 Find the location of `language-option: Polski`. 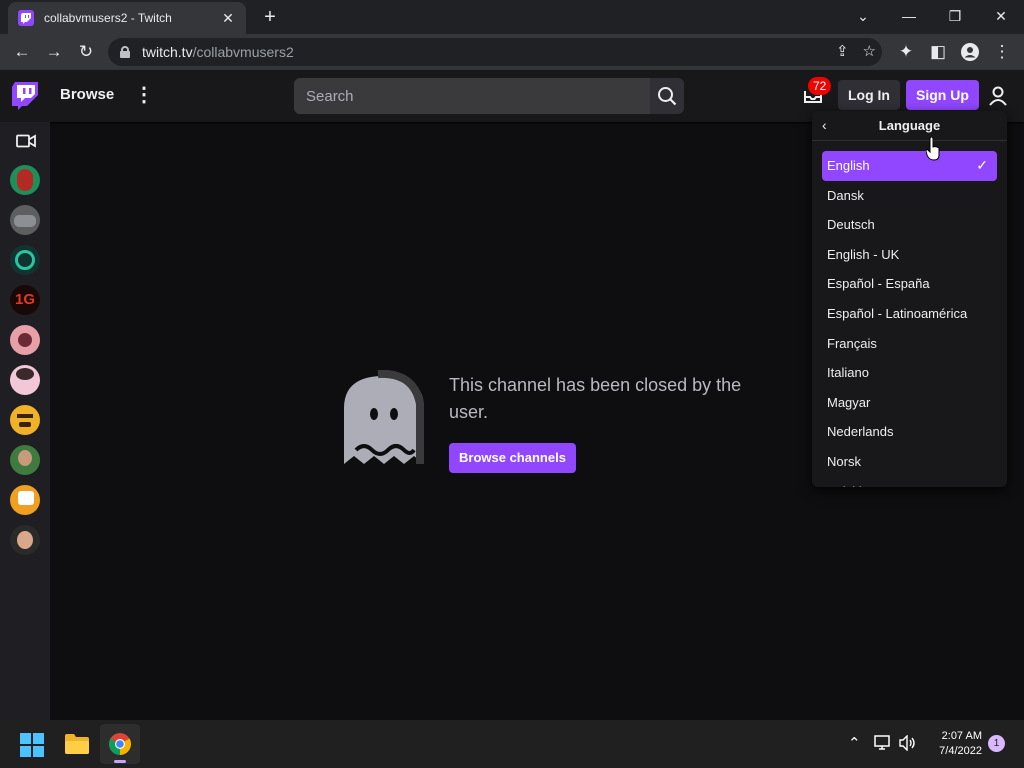

language-option: Polski is located at coordinates (909, 482).